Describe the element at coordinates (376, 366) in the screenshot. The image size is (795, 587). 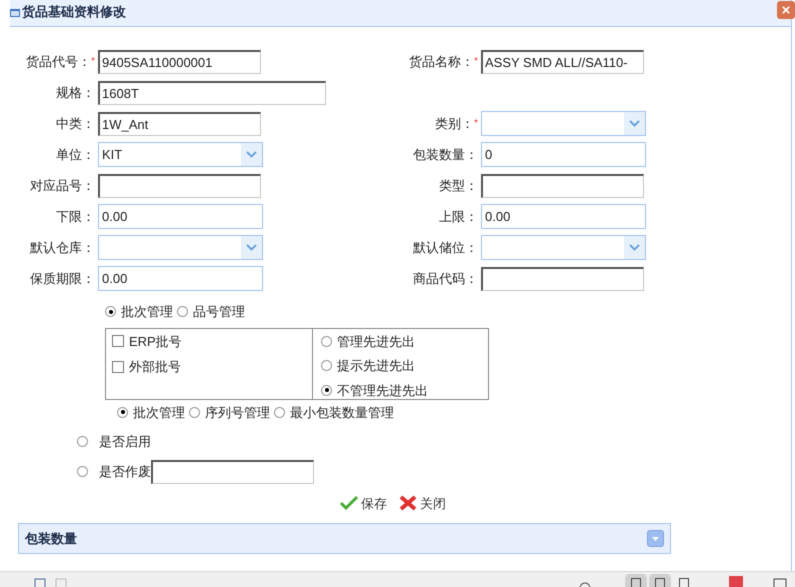
I see `radio-label: 提示先进先出` at that location.